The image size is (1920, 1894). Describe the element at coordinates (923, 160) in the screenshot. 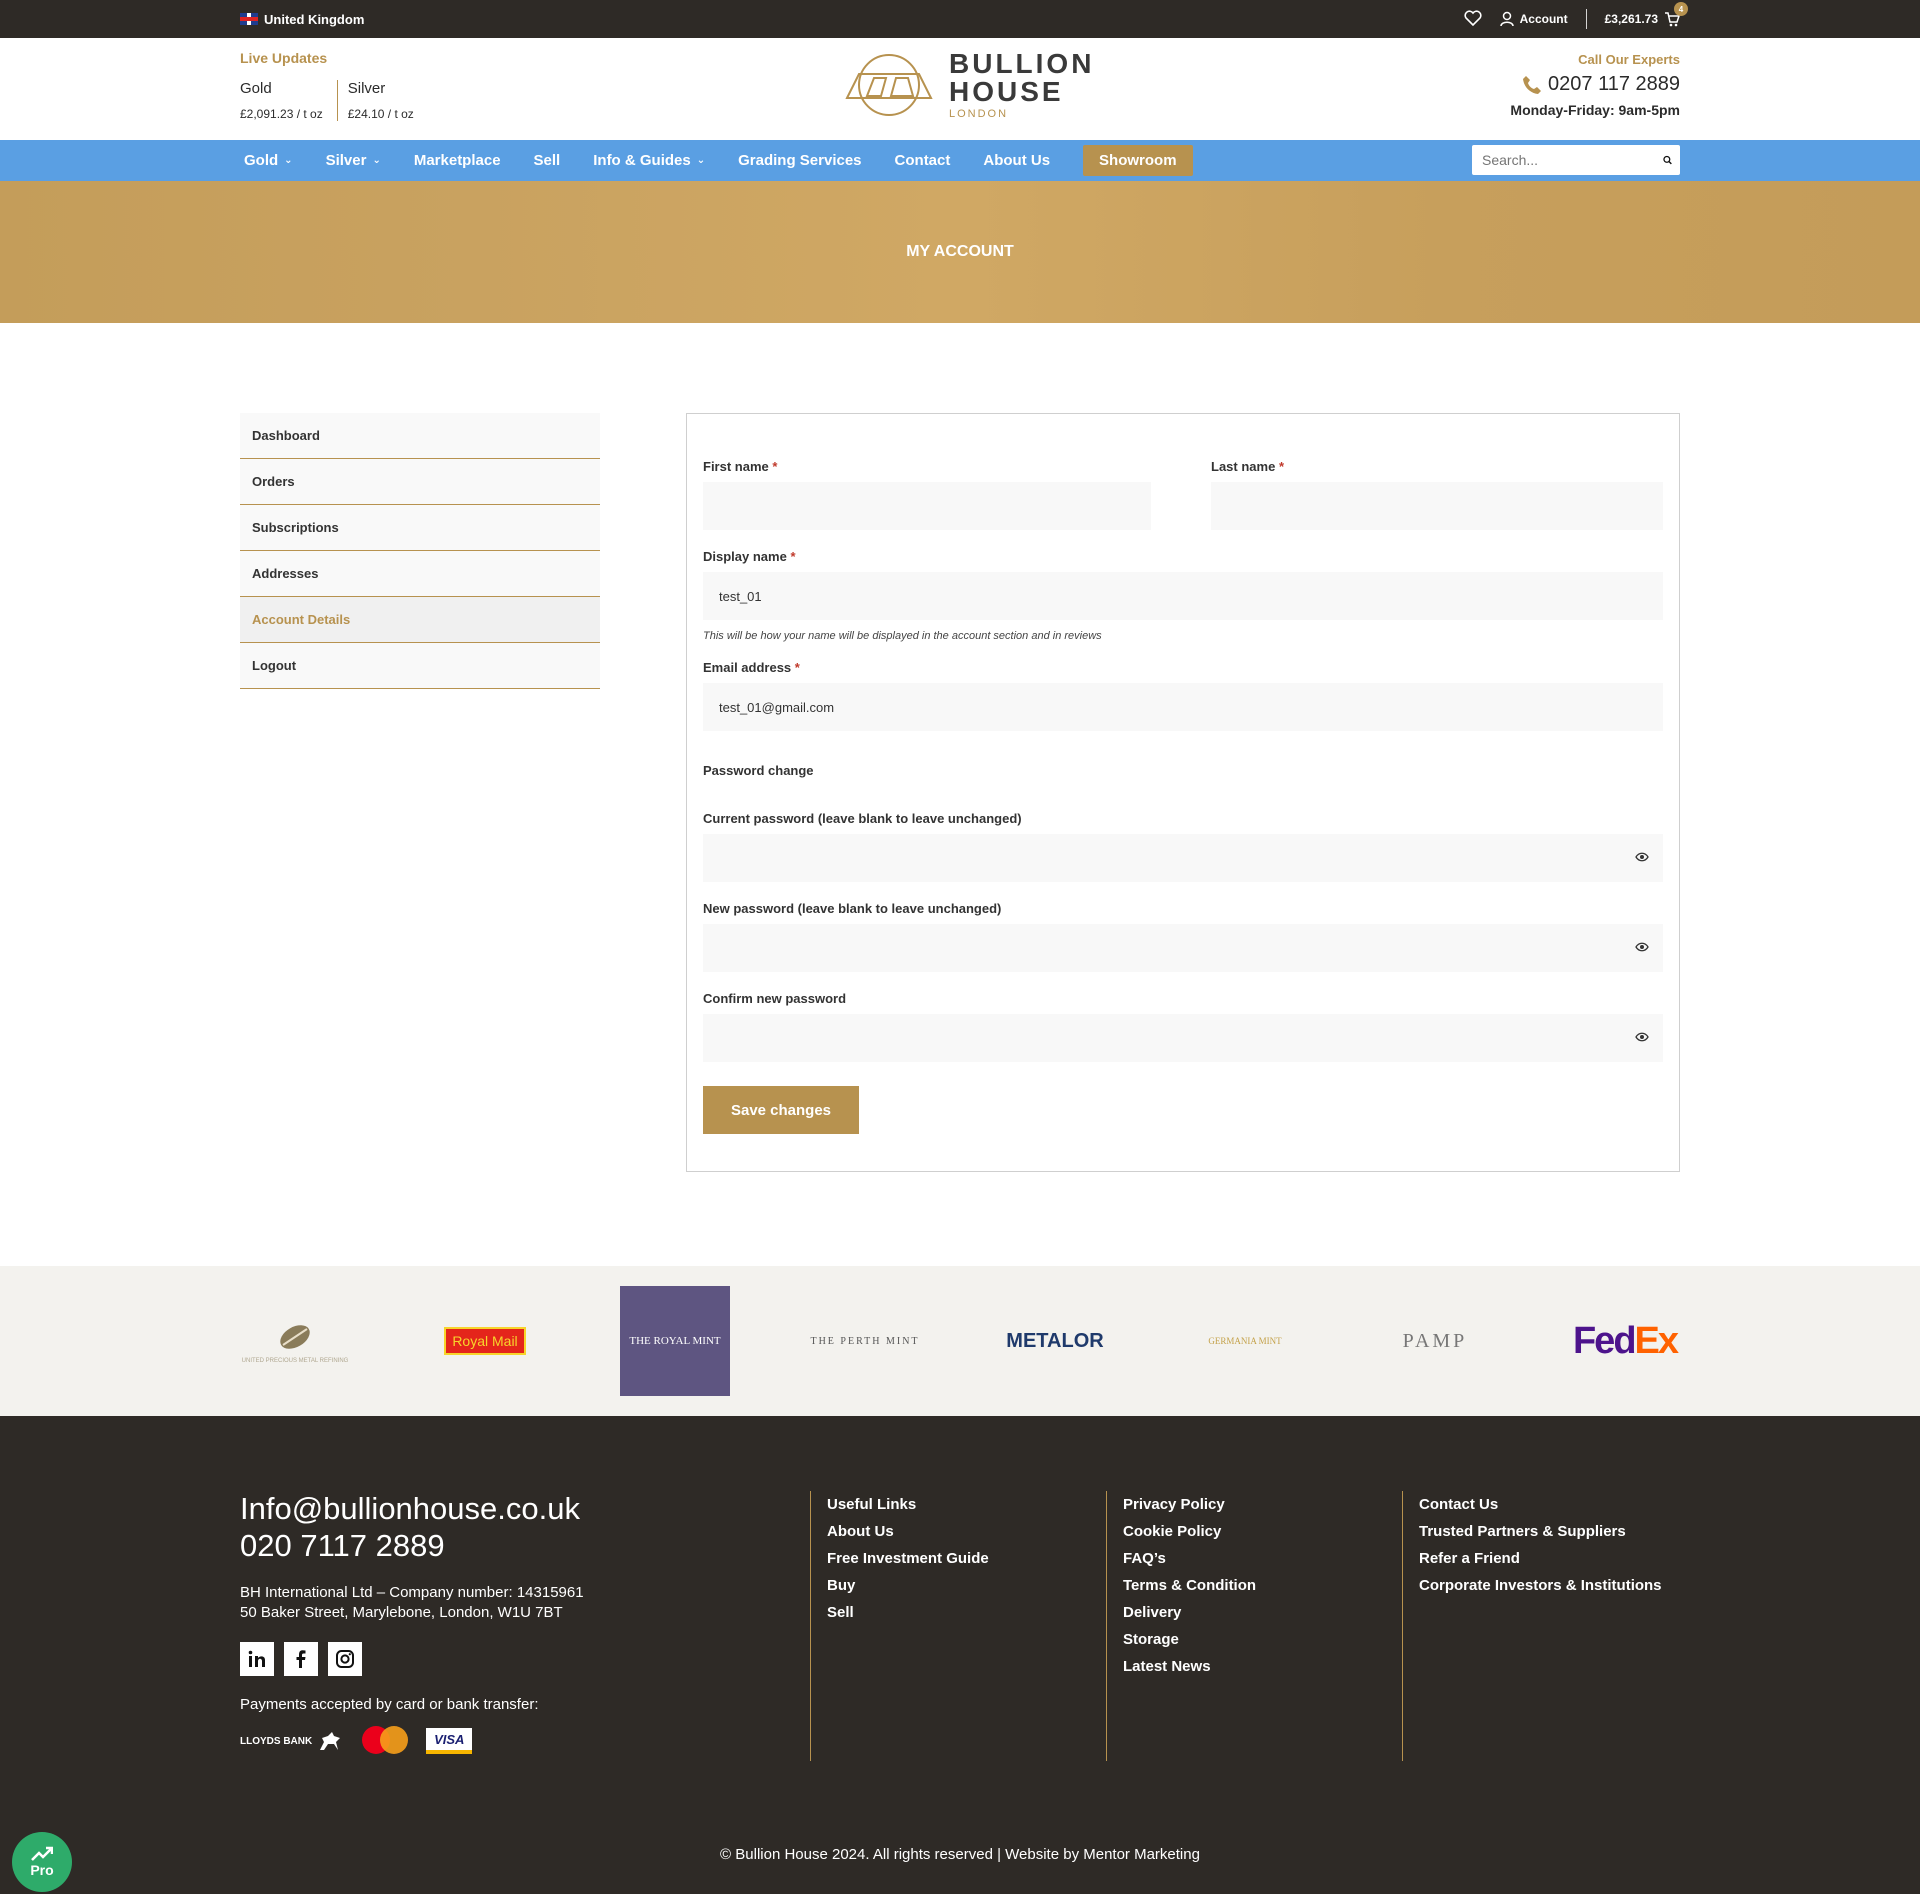

I see `nav-contact: Contact` at that location.